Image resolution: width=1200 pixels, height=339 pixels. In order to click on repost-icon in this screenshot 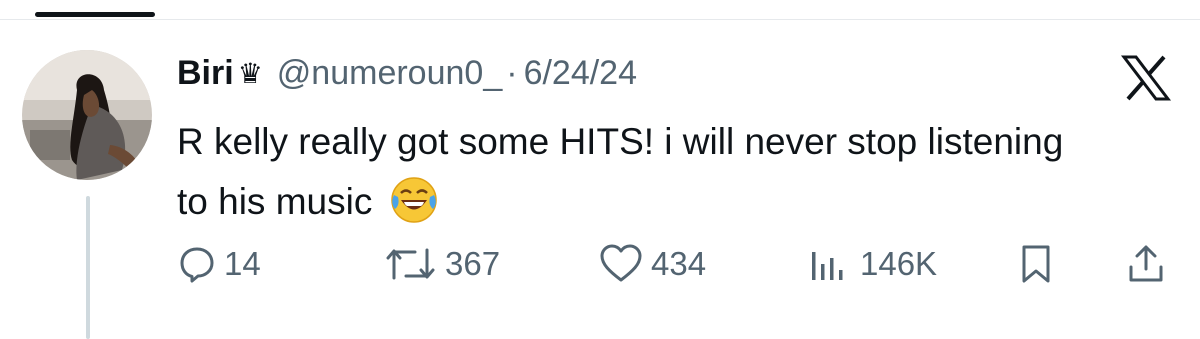, I will do `click(410, 264)`.